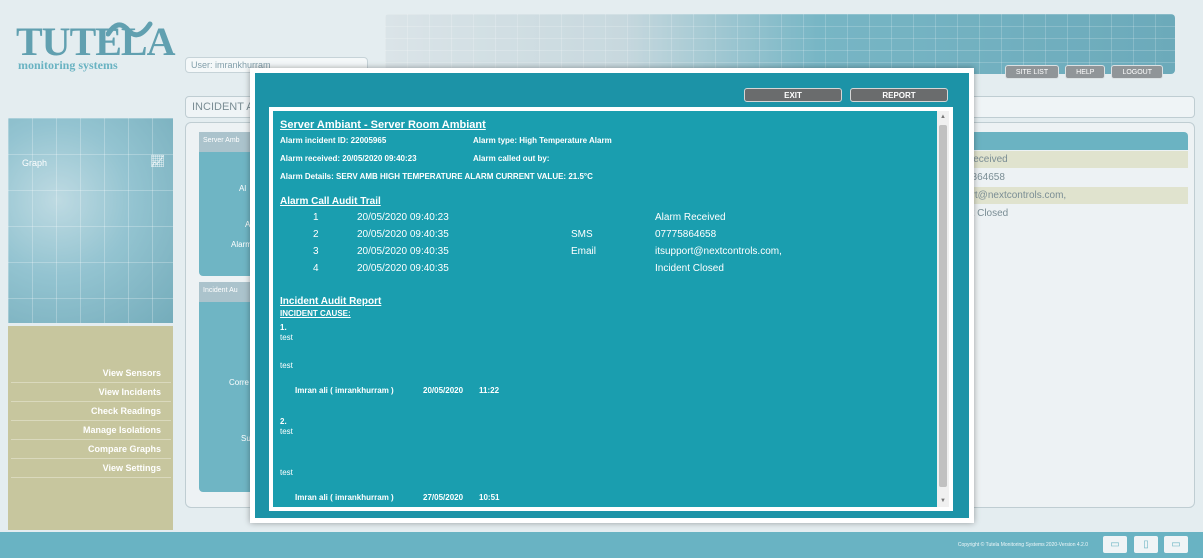 This screenshot has height=558, width=1203. I want to click on audit-row-method: Email, so click(584, 251).